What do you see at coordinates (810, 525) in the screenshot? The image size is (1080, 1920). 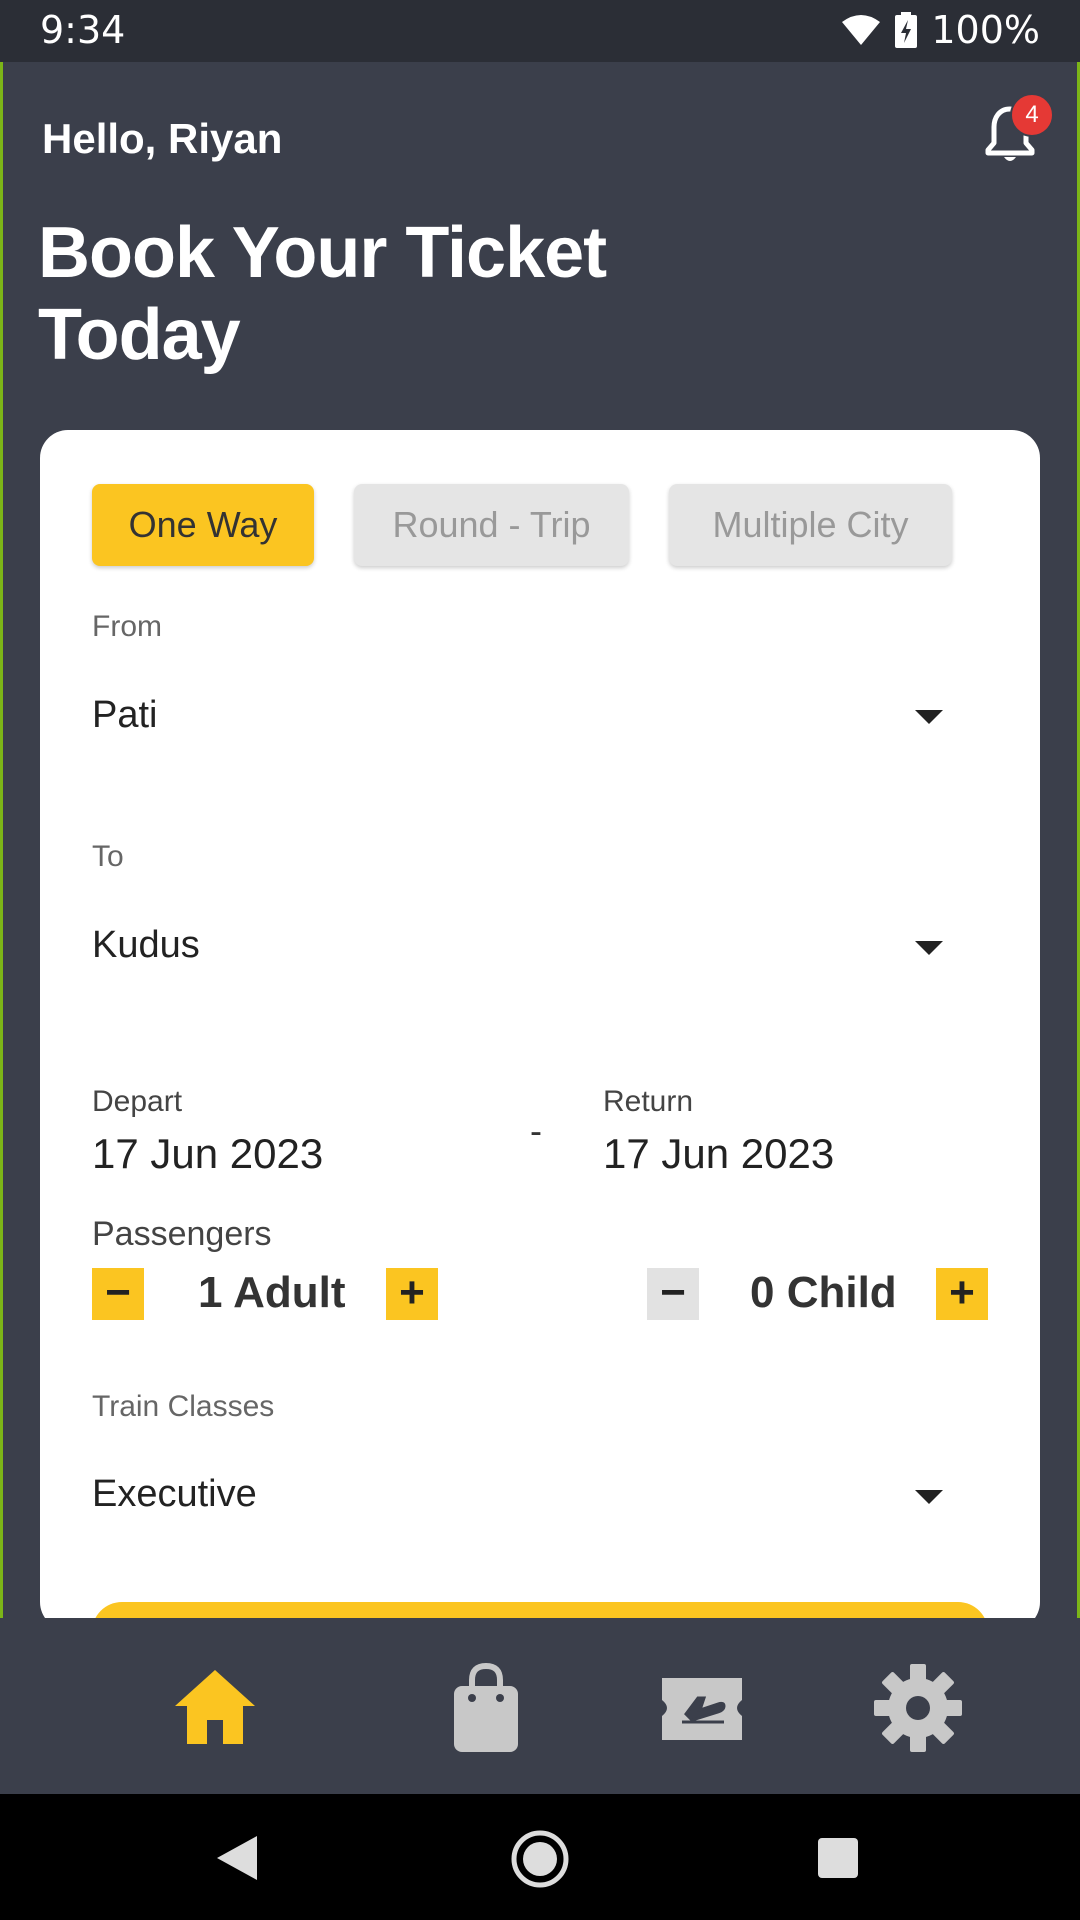 I see `tab-multiple-city: Multiple City` at bounding box center [810, 525].